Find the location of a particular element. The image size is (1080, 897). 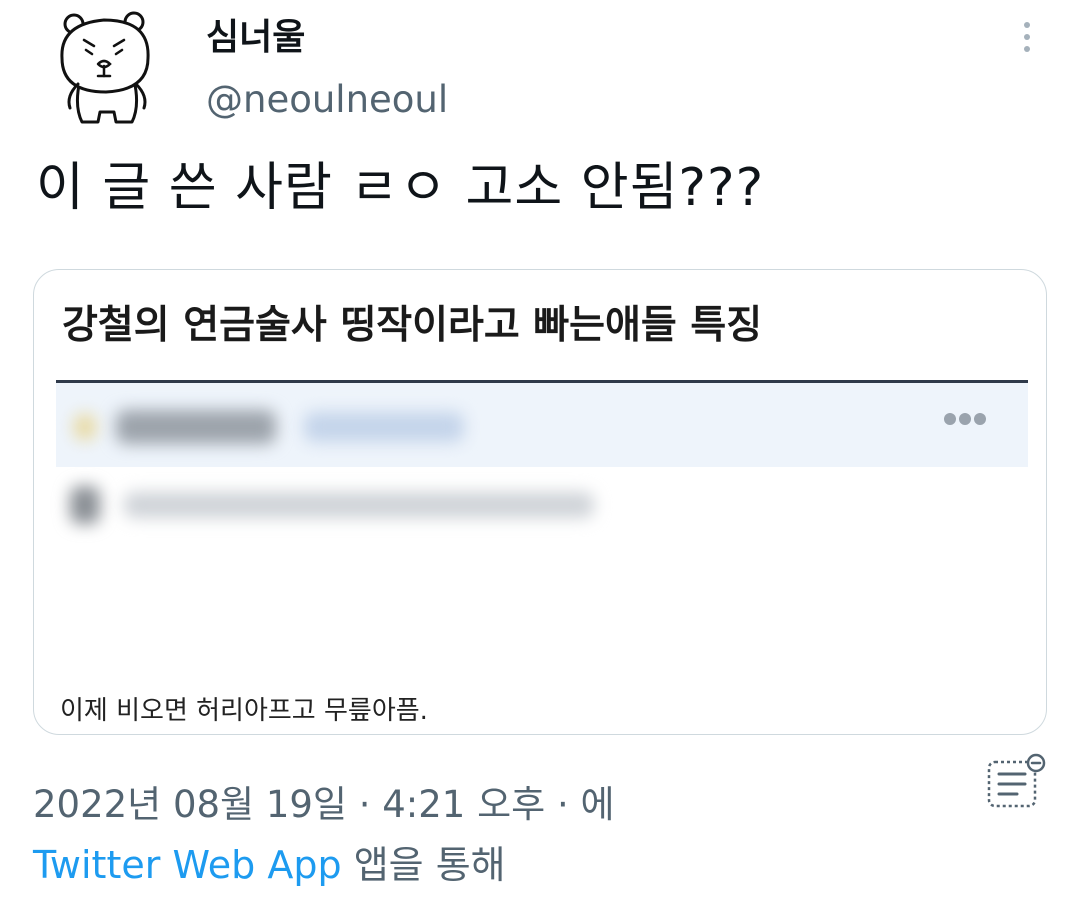

more-vertical-icon is located at coordinates (1027, 37).